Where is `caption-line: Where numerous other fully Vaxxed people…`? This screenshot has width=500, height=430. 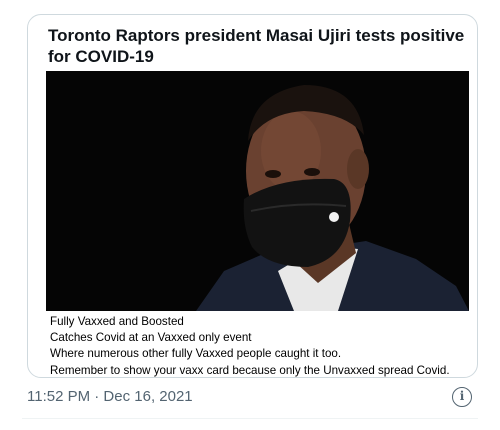 caption-line: Where numerous other fully Vaxxed people… is located at coordinates (196, 354).